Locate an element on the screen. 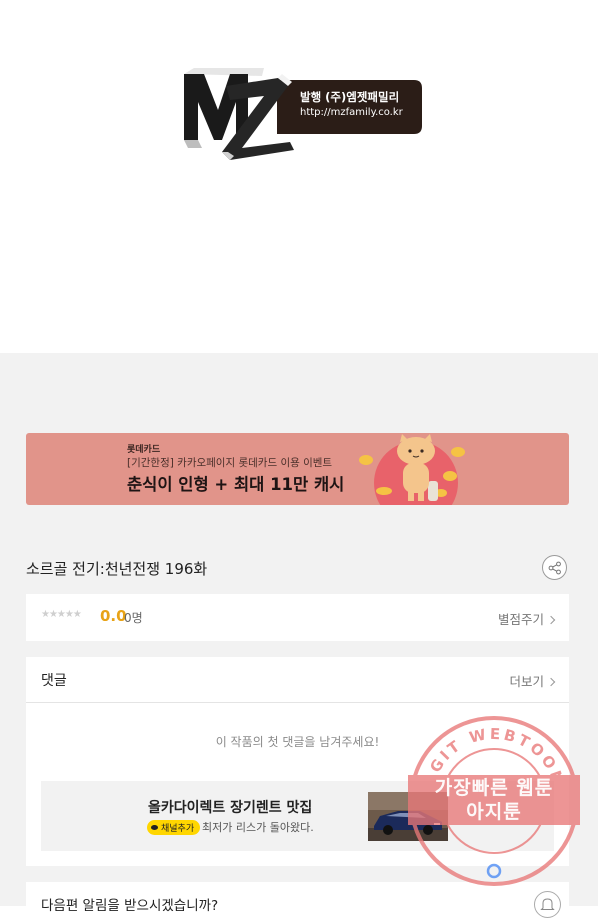  notify-toggle-button is located at coordinates (547, 904).